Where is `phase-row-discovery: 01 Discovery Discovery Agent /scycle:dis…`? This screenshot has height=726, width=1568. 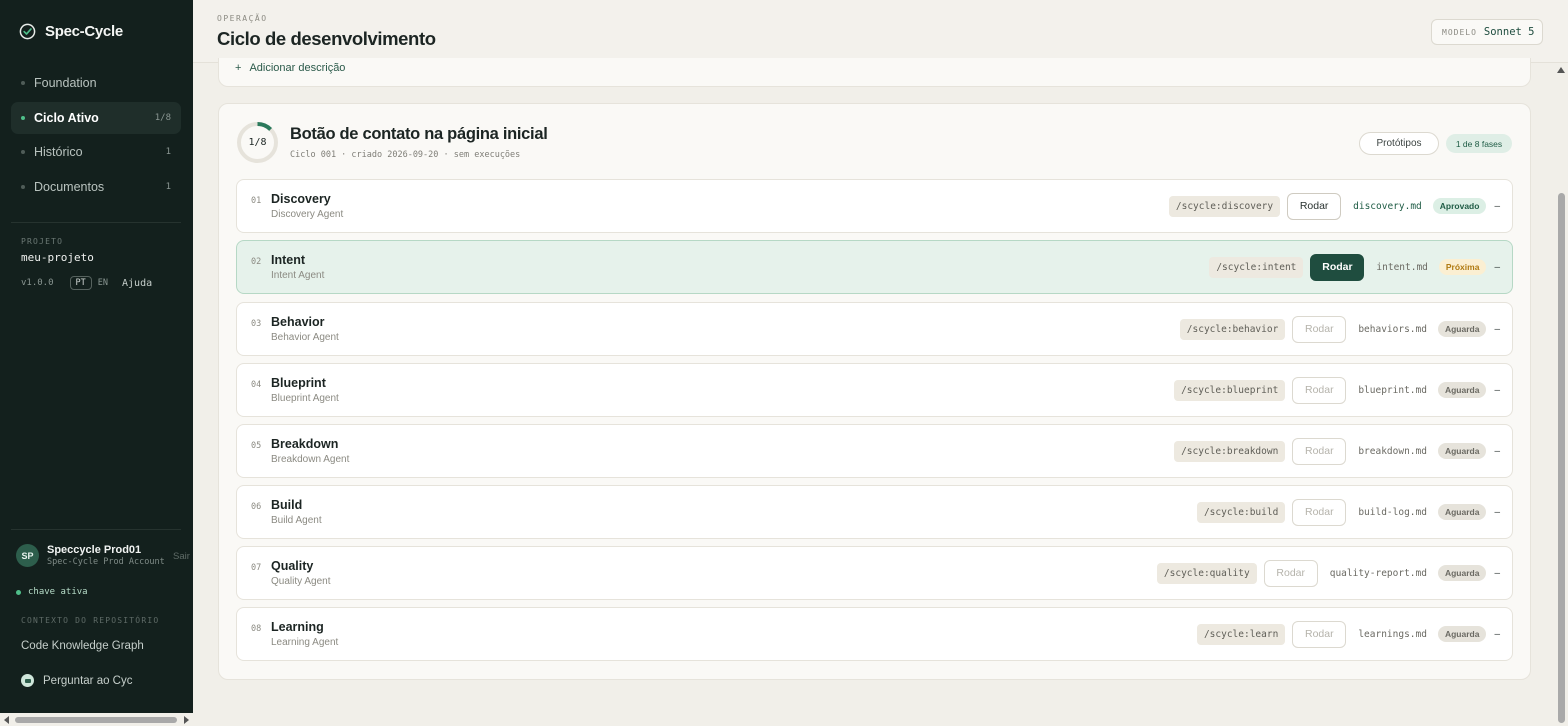
phase-row-discovery: 01 Discovery Discovery Agent /scycle:dis… is located at coordinates (874, 206).